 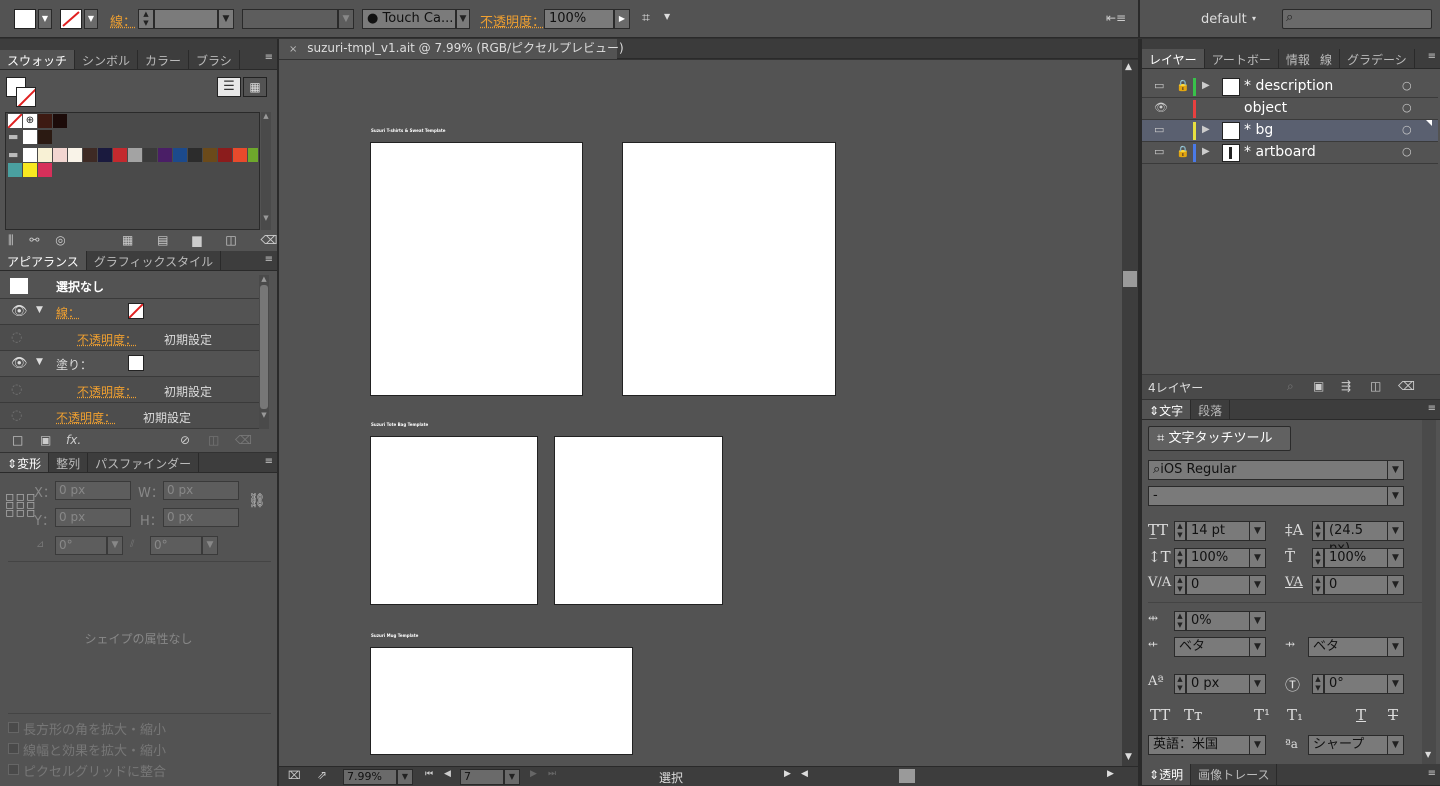 What do you see at coordinates (454, 520) in the screenshot?
I see `artboard-tote-front` at bounding box center [454, 520].